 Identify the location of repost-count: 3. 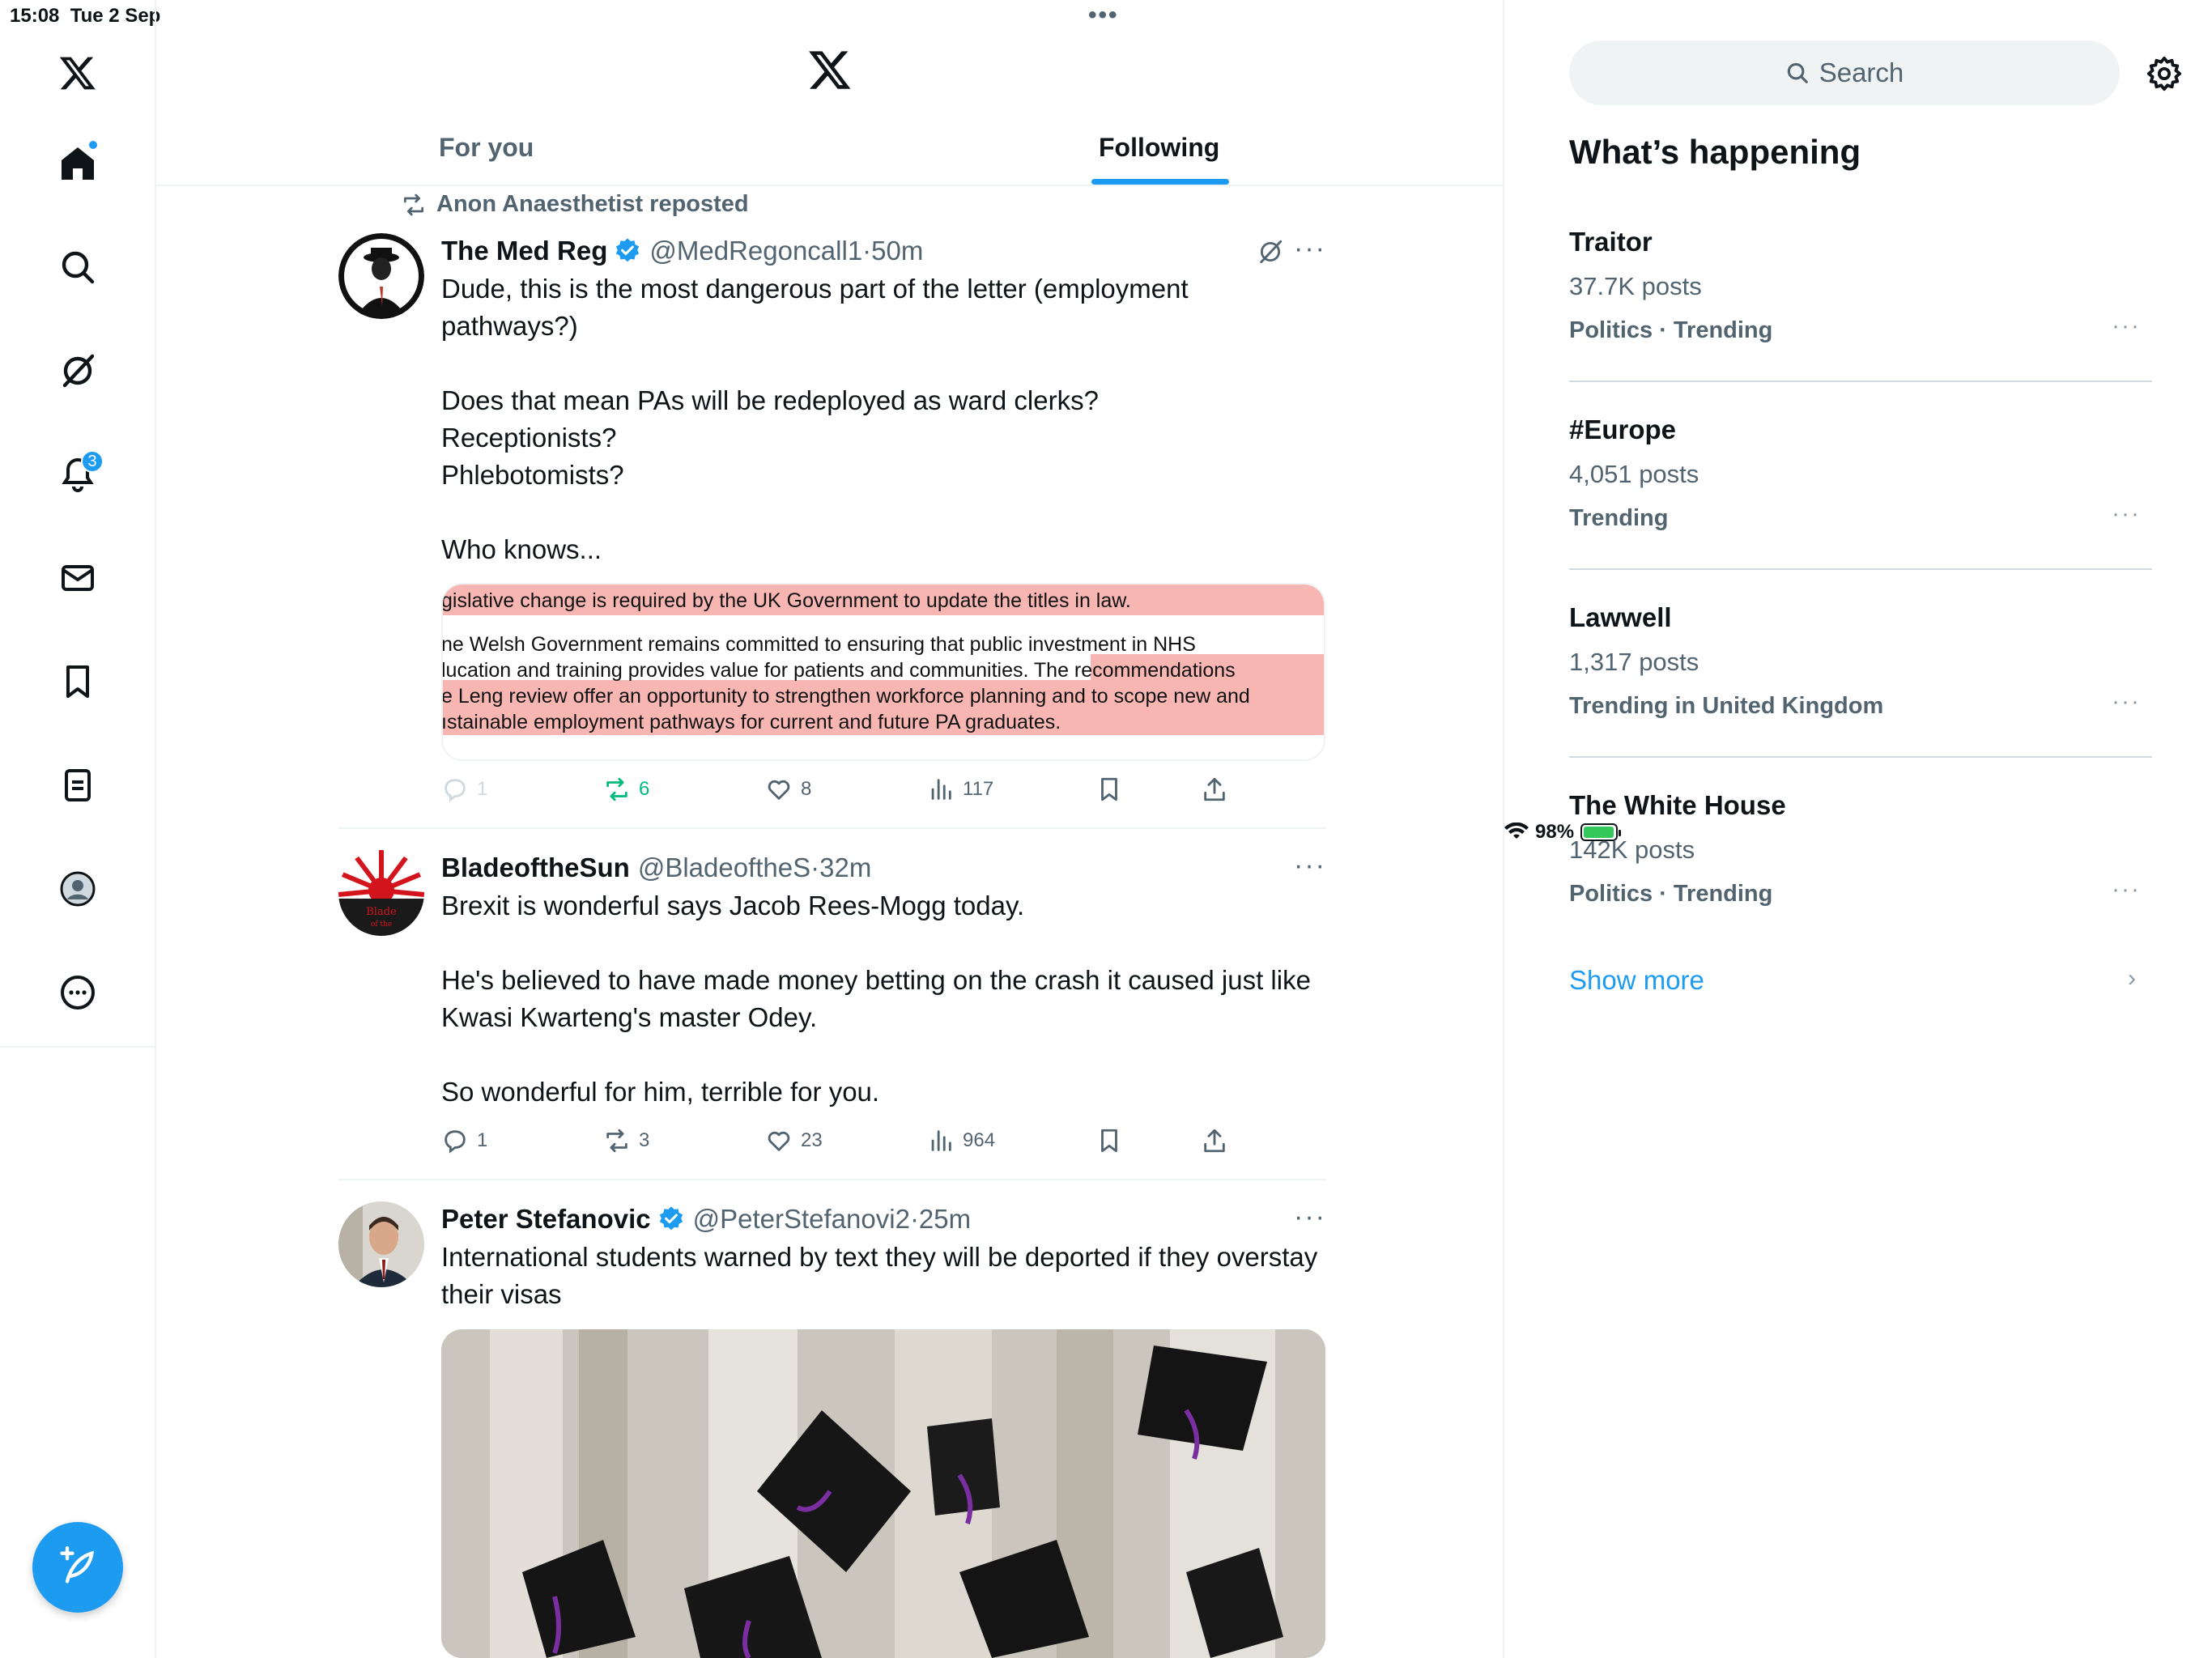
(644, 1140).